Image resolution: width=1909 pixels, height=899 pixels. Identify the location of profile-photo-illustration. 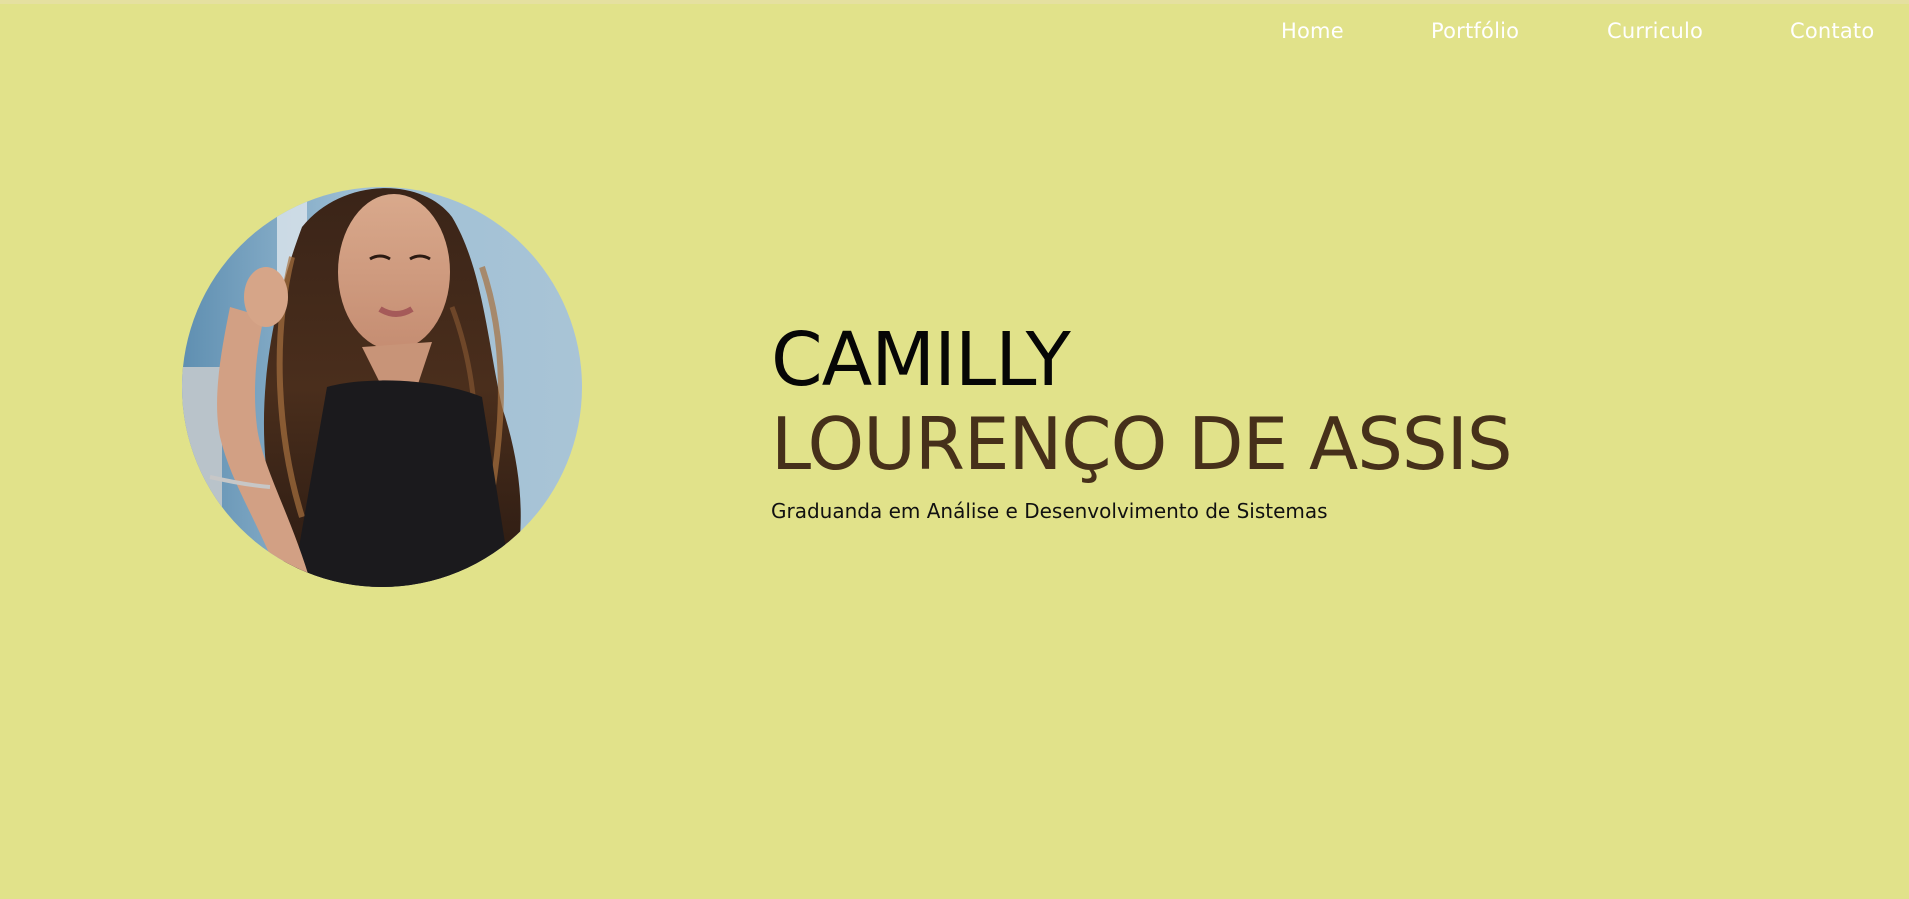
(382, 387).